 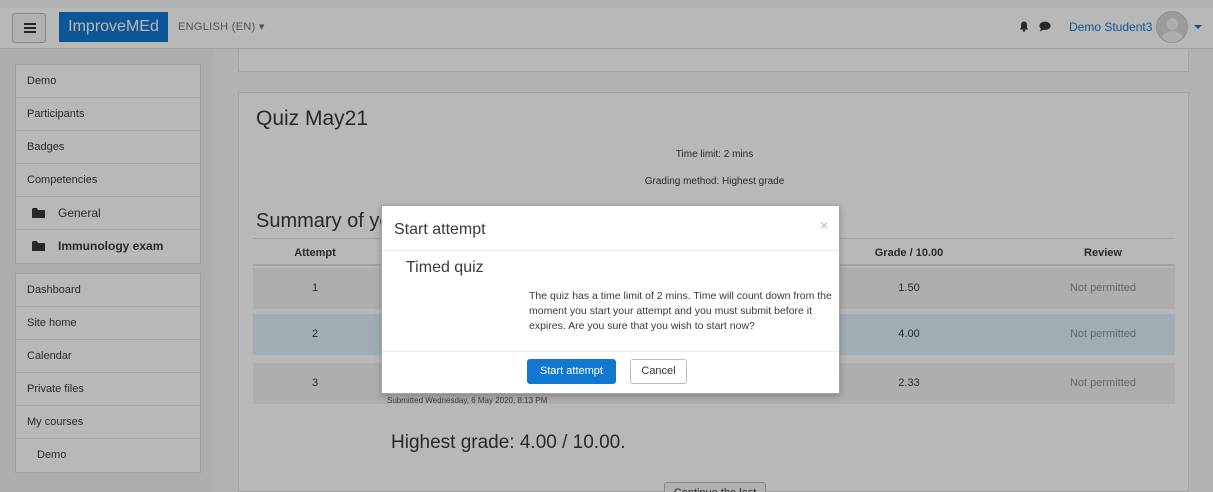 What do you see at coordinates (445, 267) in the screenshot?
I see `timed-quiz-heading: Timed quiz` at bounding box center [445, 267].